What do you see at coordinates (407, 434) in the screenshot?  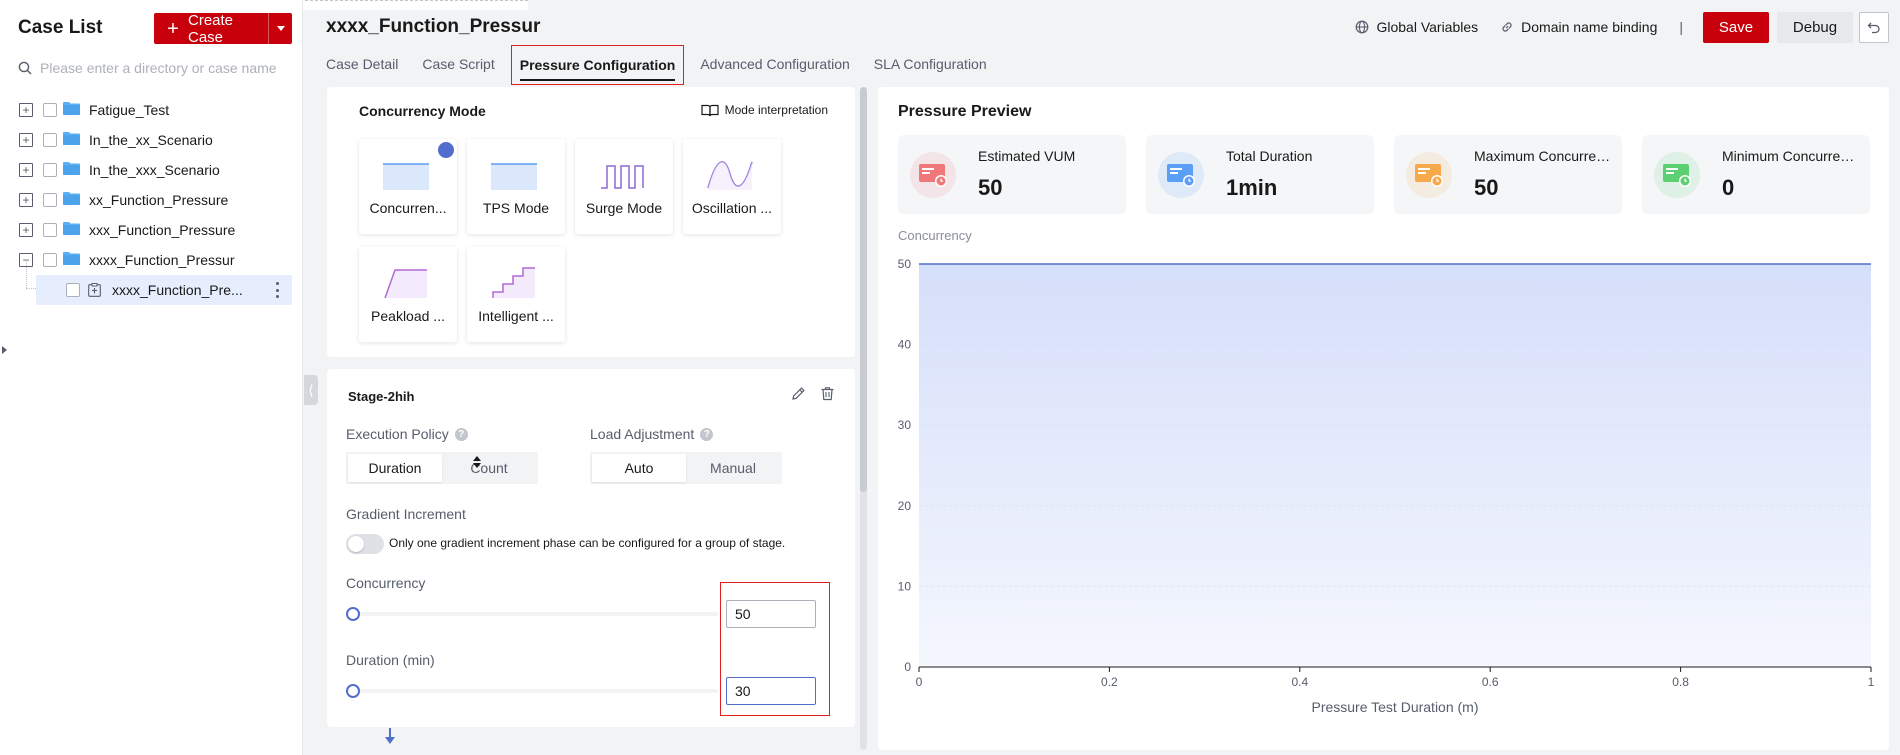 I see `execution-policy-label: Execution Policy?` at bounding box center [407, 434].